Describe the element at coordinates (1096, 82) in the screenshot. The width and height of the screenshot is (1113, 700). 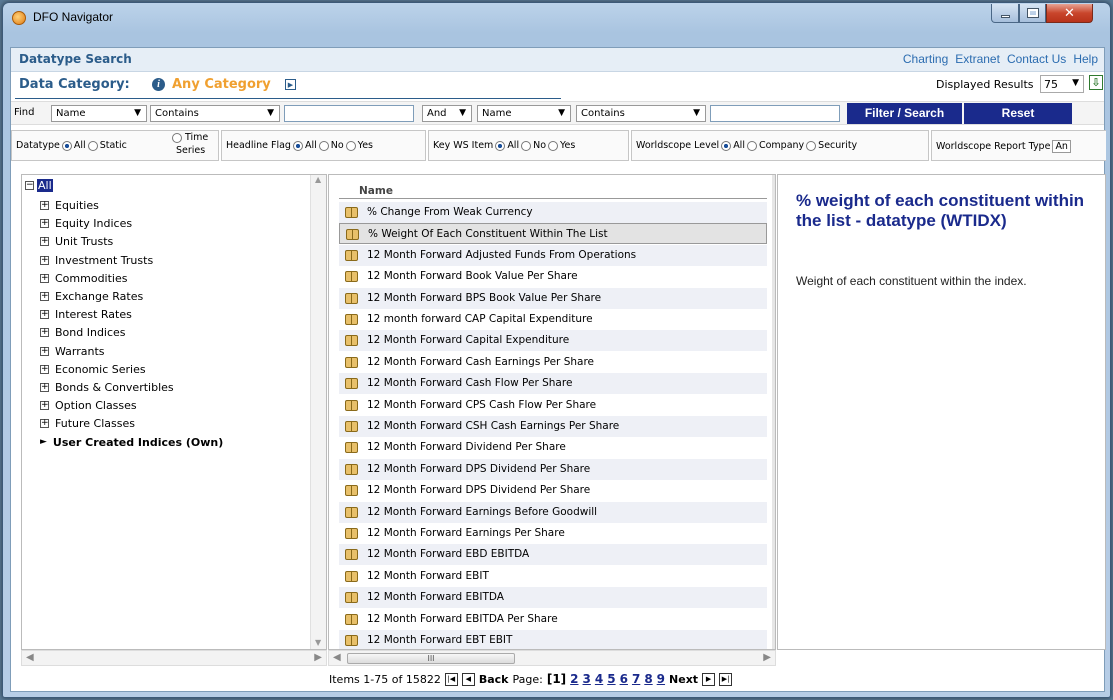
I see `excel-export-icon: ⇩` at that location.